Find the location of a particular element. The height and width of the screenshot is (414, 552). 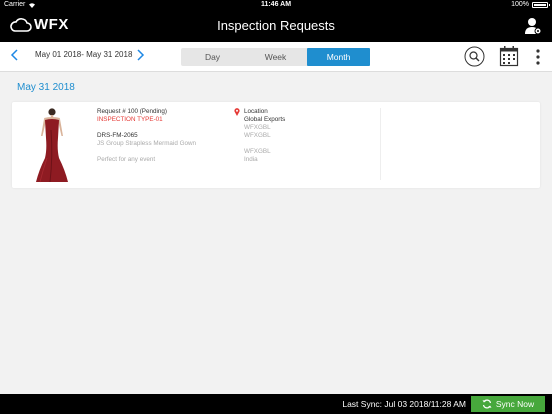

location-code-2: WFXGBL is located at coordinates (257, 135).